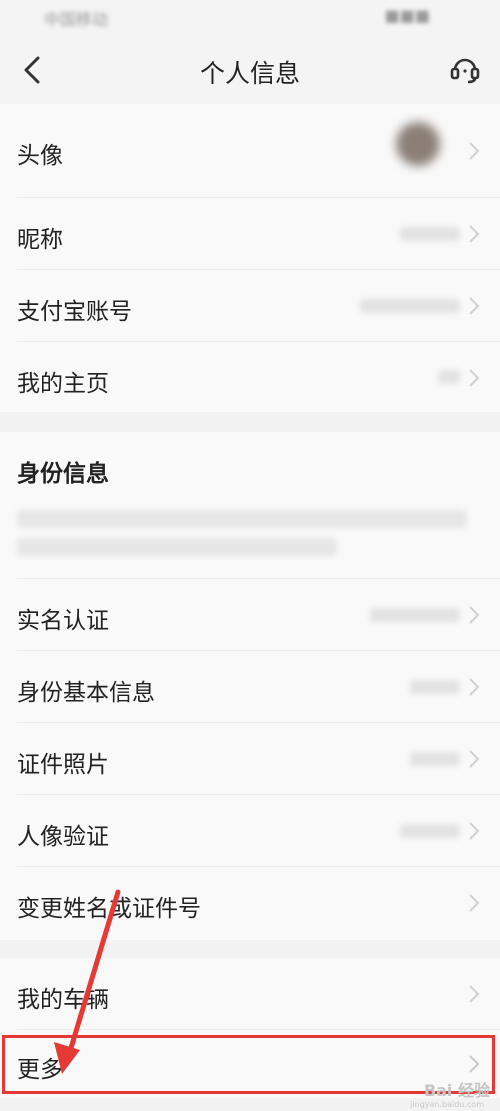 This screenshot has width=500, height=1111. What do you see at coordinates (456, 1090) in the screenshot?
I see `watermark-logo: Bai 经验` at bounding box center [456, 1090].